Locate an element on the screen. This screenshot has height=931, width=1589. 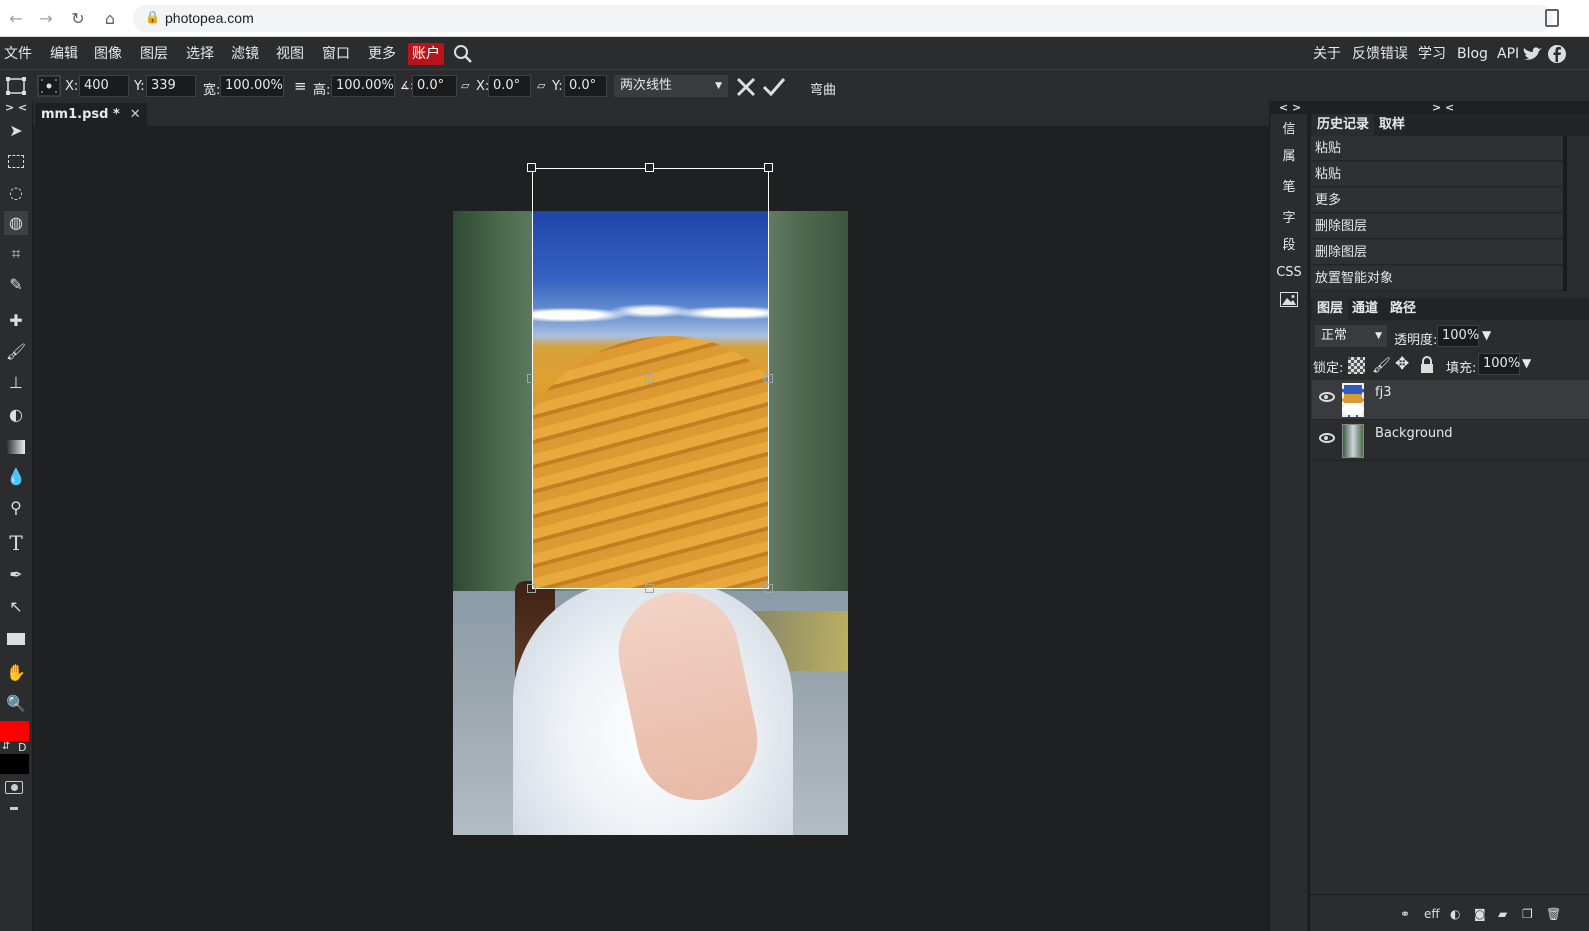
tab-sampler: 取样 is located at coordinates (1392, 125).